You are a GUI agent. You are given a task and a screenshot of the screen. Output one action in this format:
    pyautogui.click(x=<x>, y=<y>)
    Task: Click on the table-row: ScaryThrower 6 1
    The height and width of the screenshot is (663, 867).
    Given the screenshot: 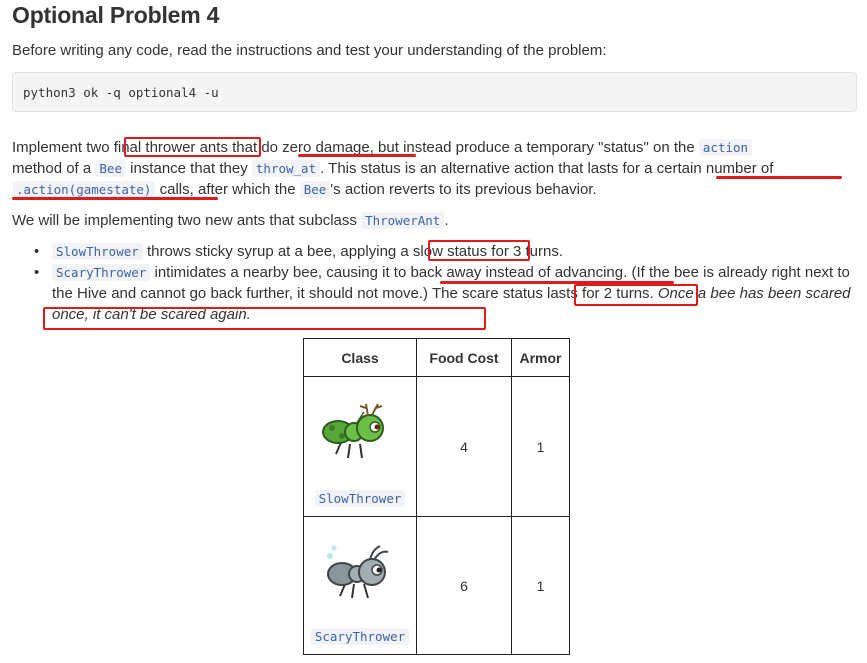 What is the action you would take?
    pyautogui.click(x=436, y=585)
    